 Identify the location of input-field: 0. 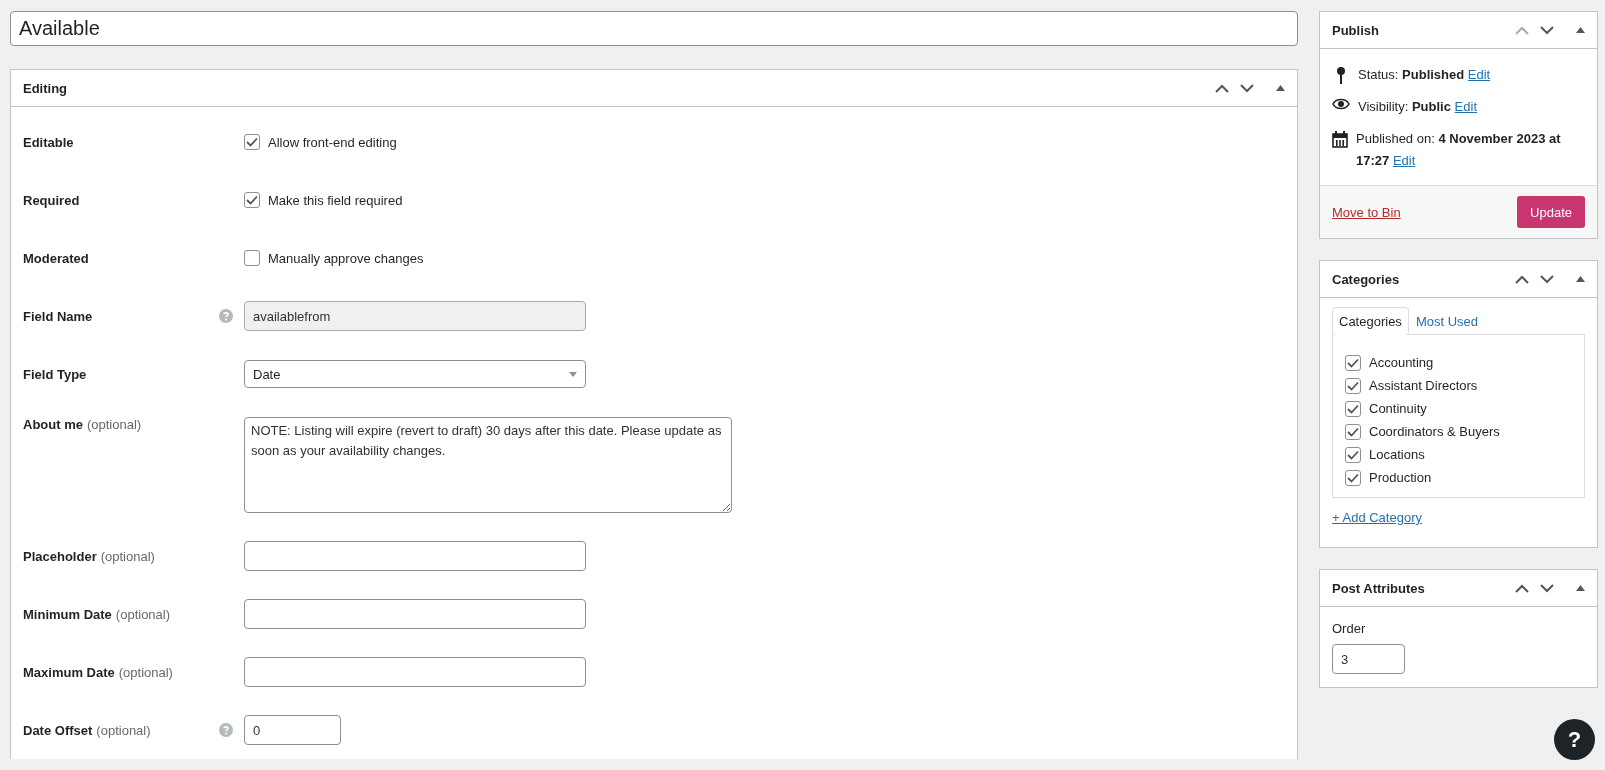
(292, 730).